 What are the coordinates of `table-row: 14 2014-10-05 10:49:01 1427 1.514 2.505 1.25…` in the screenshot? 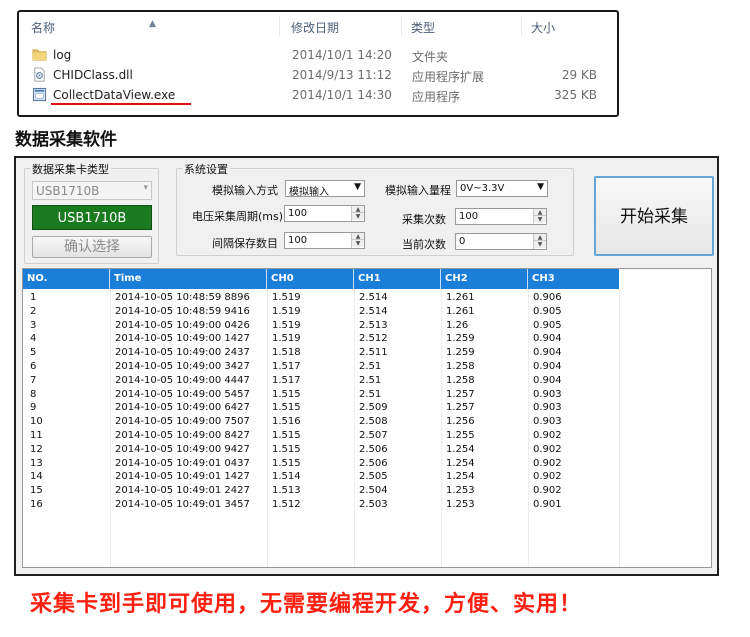 It's located at (321, 477).